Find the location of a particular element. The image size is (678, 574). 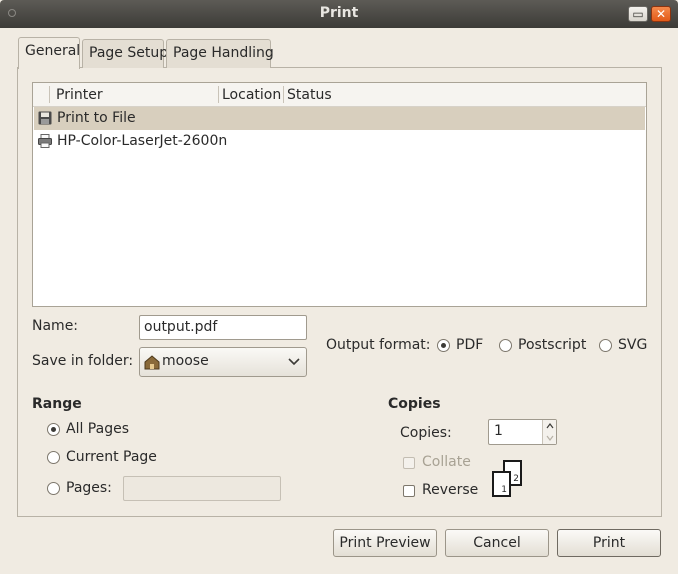

tab-page-handling: Page Handling is located at coordinates (220, 53).